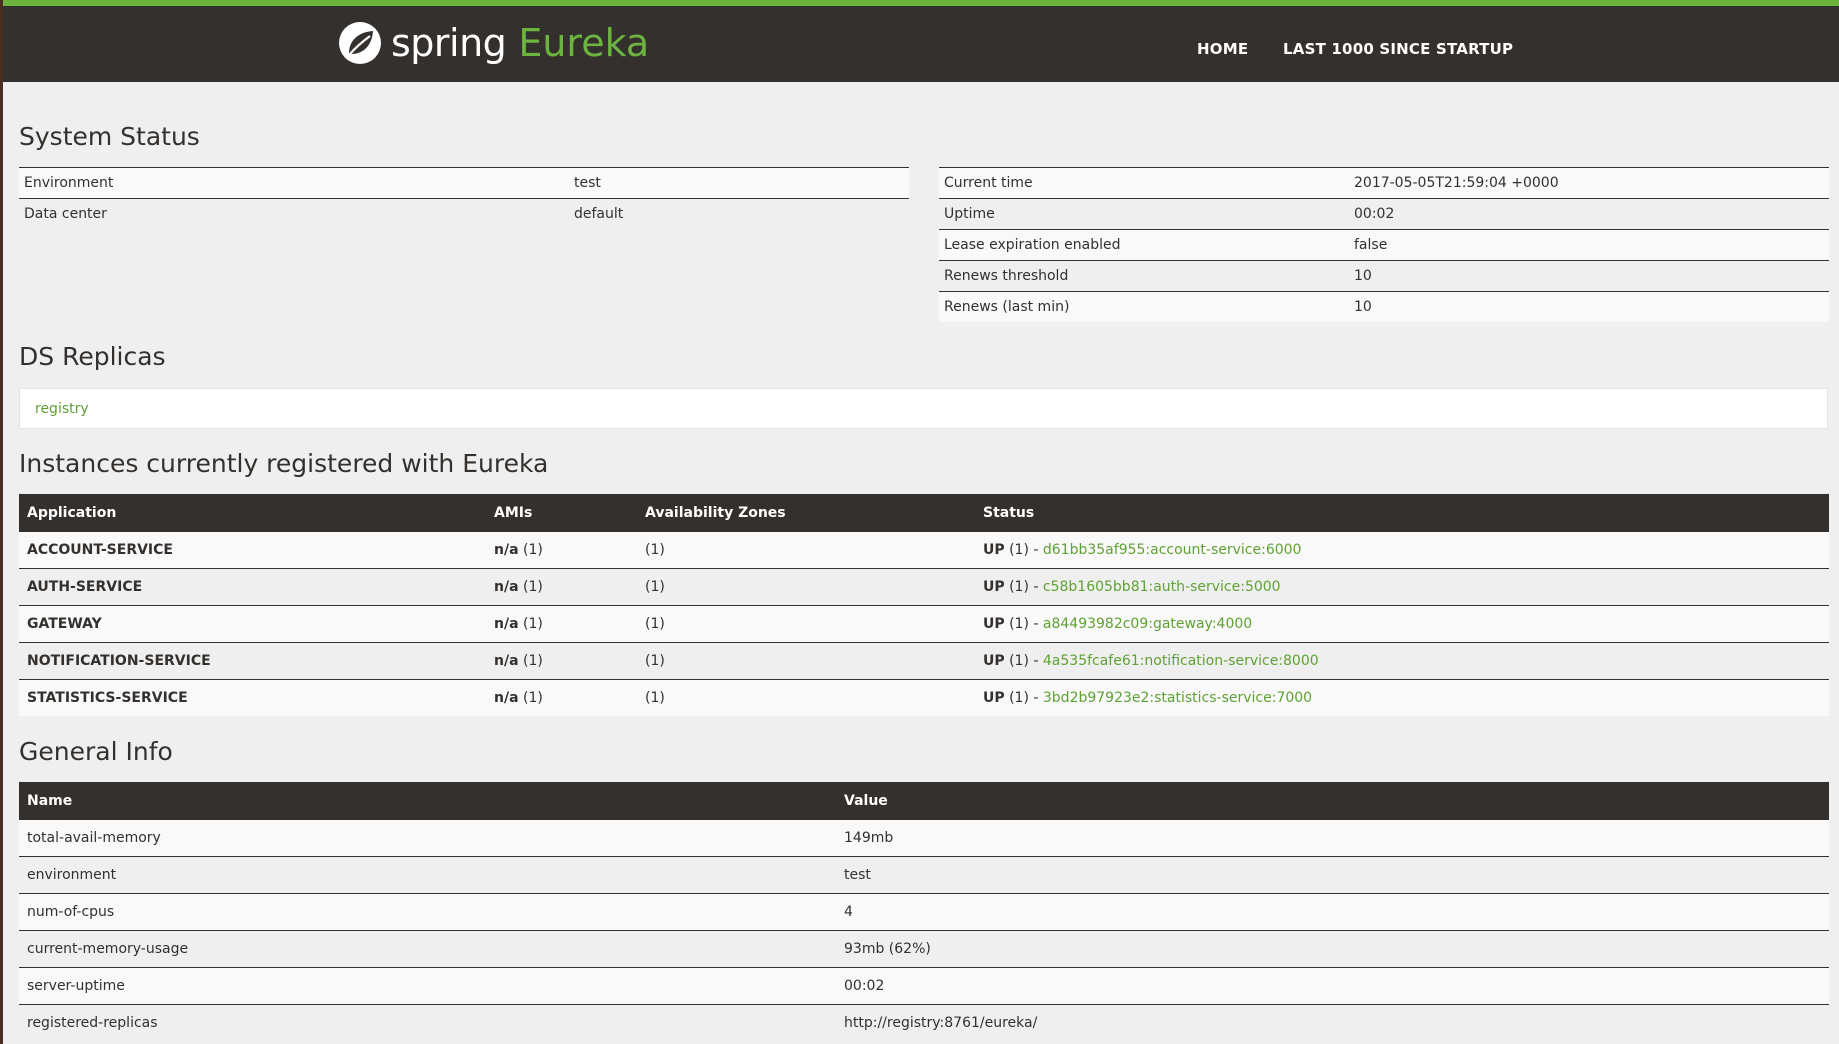 The image size is (1839, 1044). What do you see at coordinates (1222, 49) in the screenshot?
I see `nav-home-link: HOME` at bounding box center [1222, 49].